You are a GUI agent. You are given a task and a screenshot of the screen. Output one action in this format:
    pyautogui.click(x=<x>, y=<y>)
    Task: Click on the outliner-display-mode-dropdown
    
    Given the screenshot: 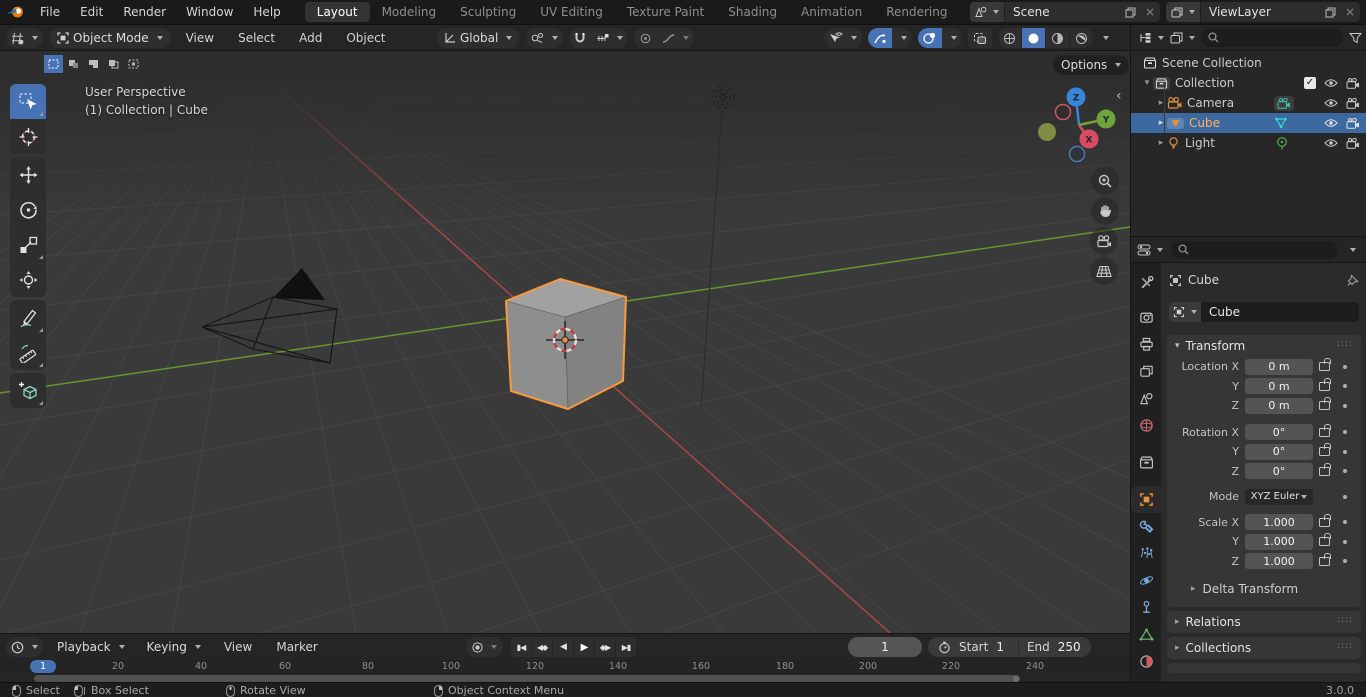 What is the action you would take?
    pyautogui.click(x=1151, y=38)
    